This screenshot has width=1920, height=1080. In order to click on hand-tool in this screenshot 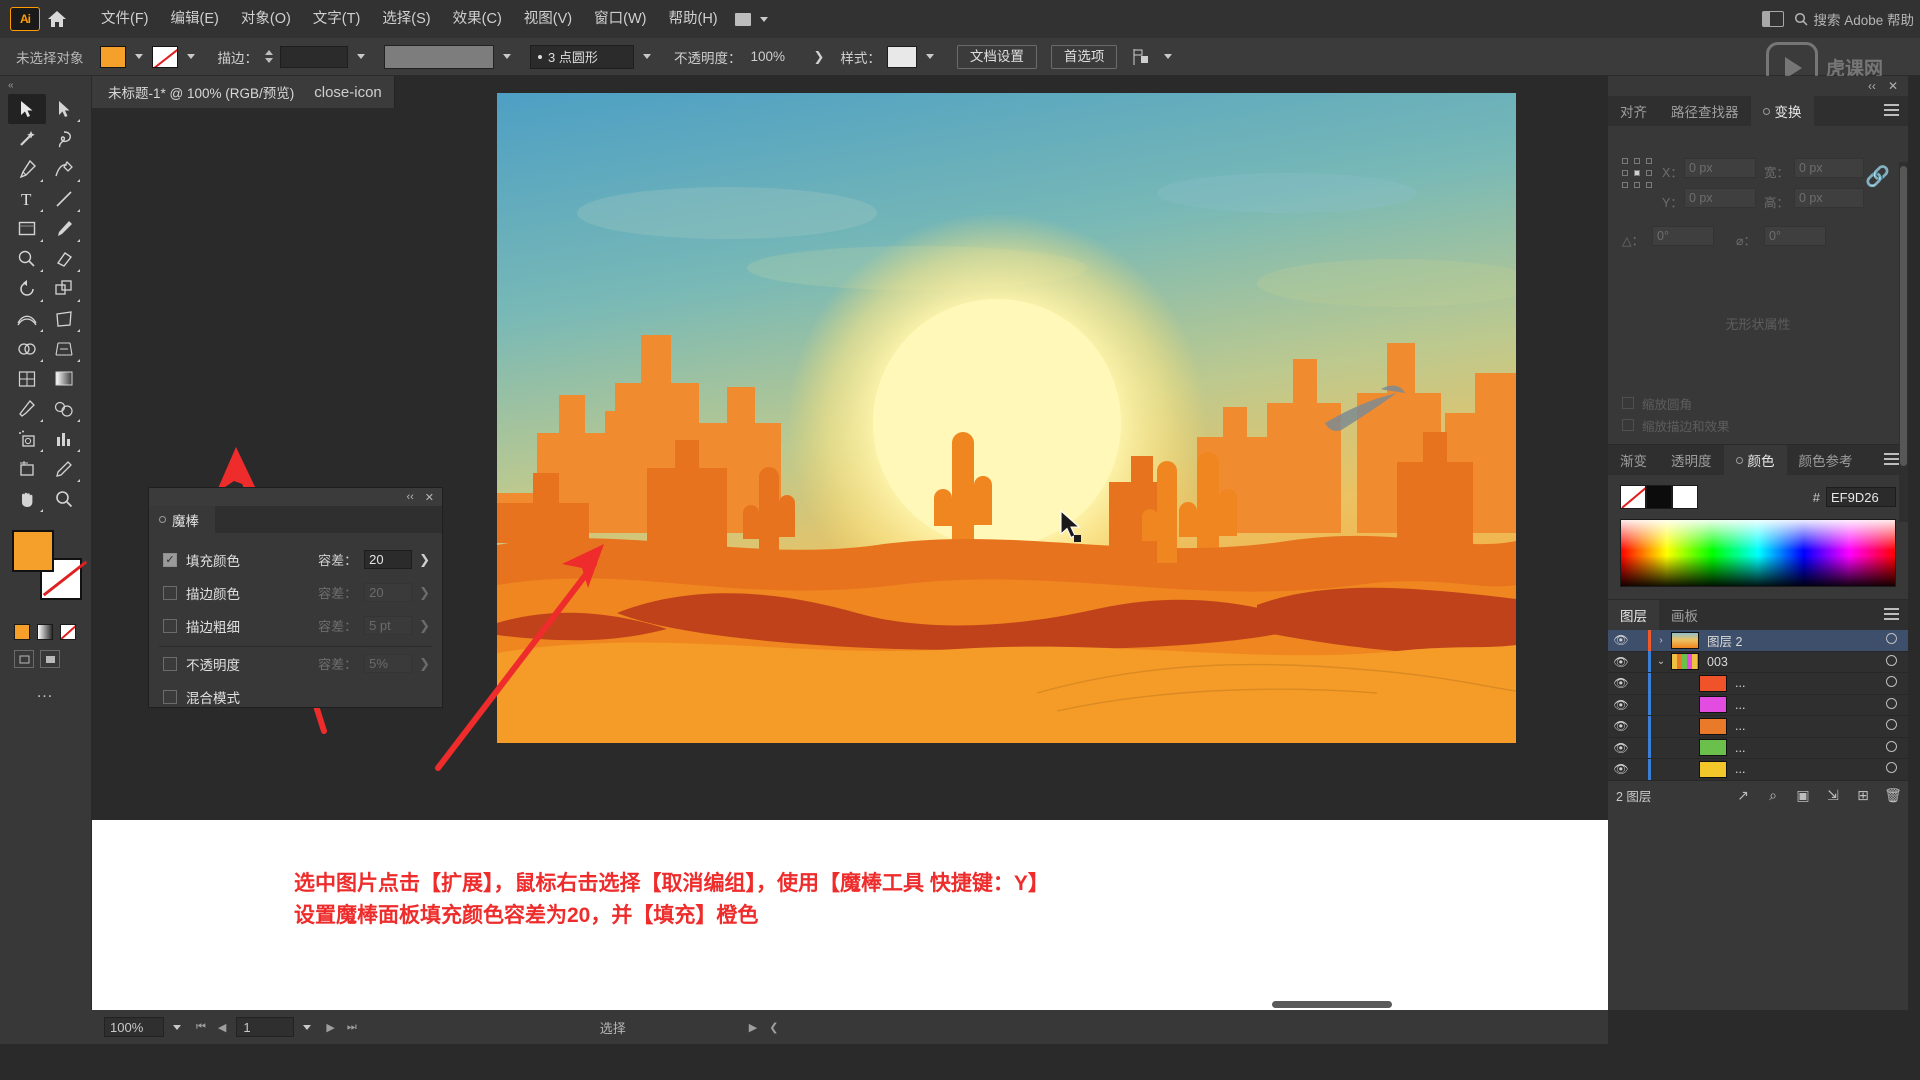, I will do `click(27, 499)`.